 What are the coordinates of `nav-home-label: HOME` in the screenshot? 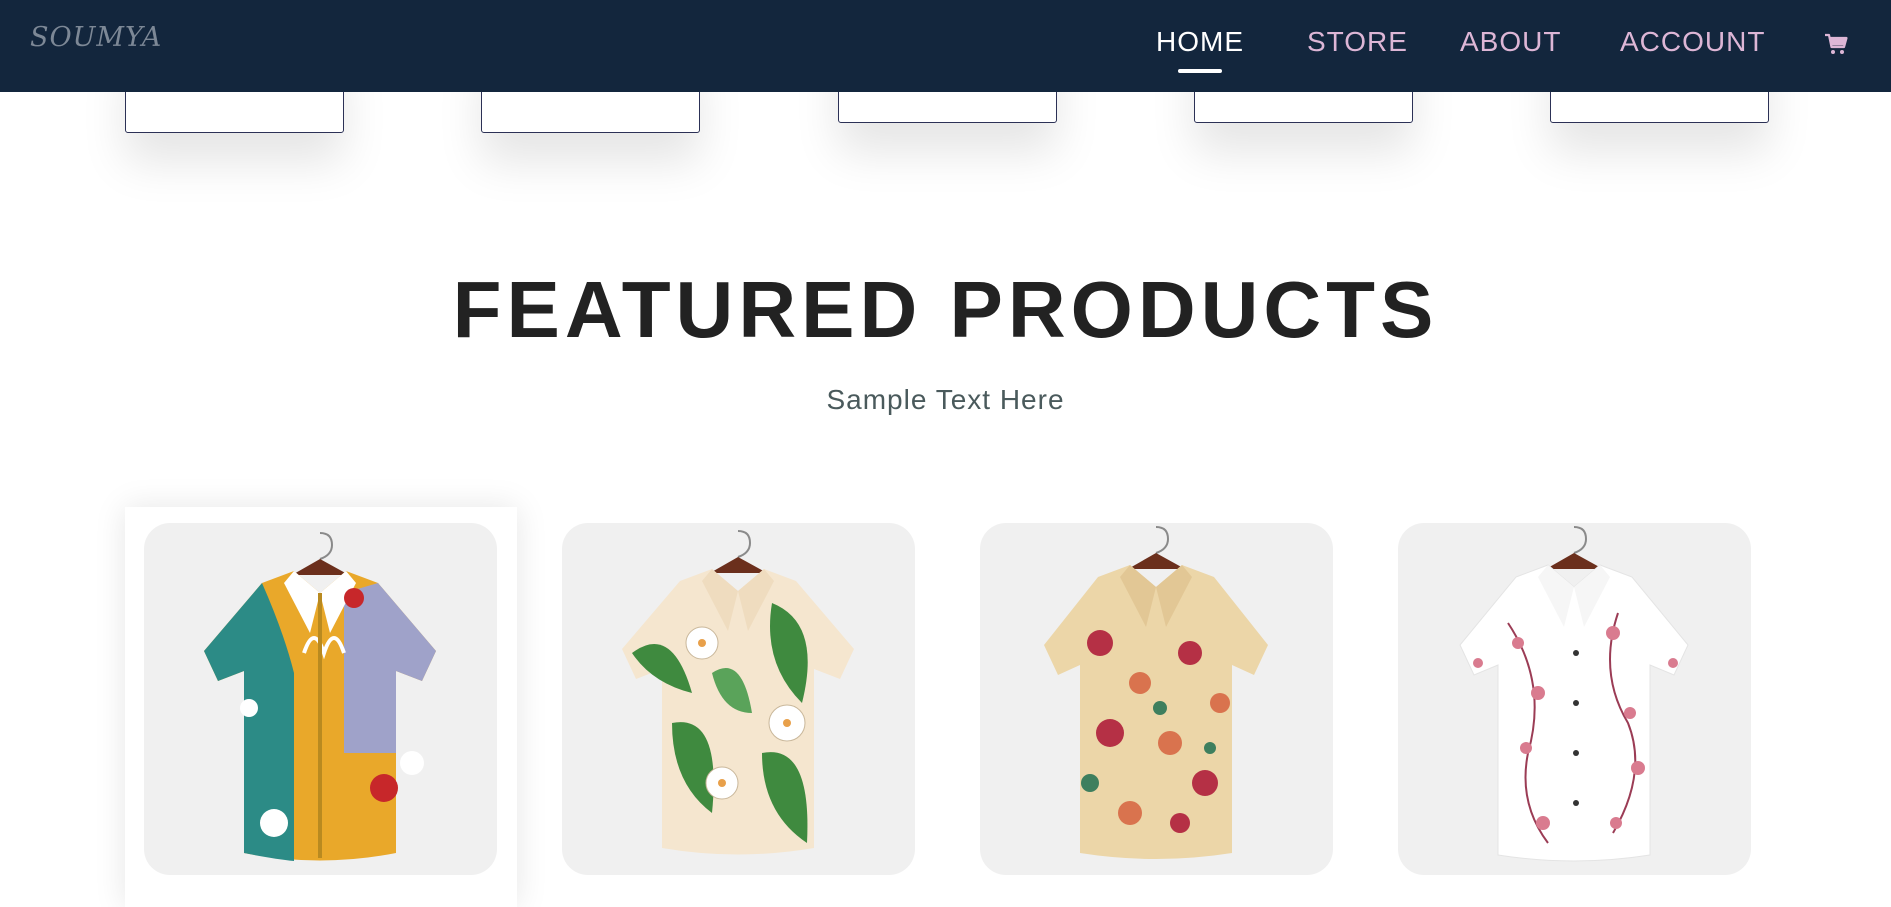 It's located at (1200, 41).